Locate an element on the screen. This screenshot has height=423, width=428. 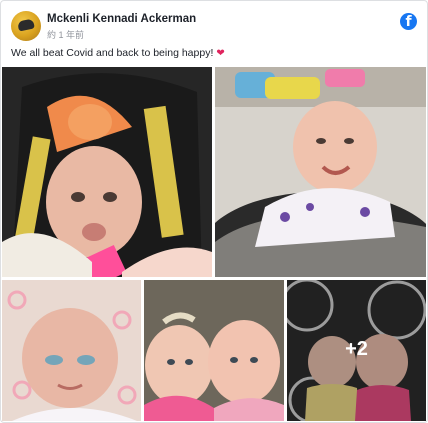
avatar-image is located at coordinates (26, 25).